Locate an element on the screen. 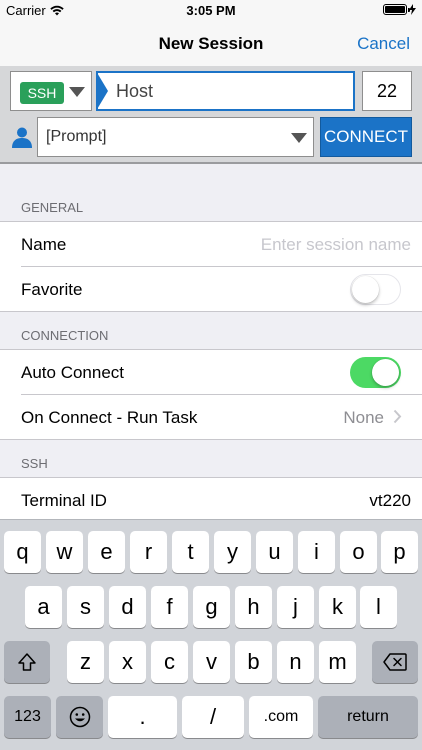 The width and height of the screenshot is (422, 750). key-b: b is located at coordinates (253, 662).